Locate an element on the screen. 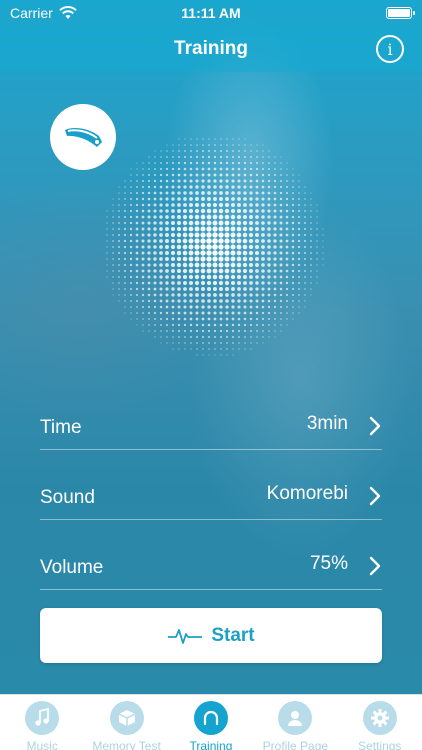 The width and height of the screenshot is (422, 750). heartbeat-icon is located at coordinates (185, 636).